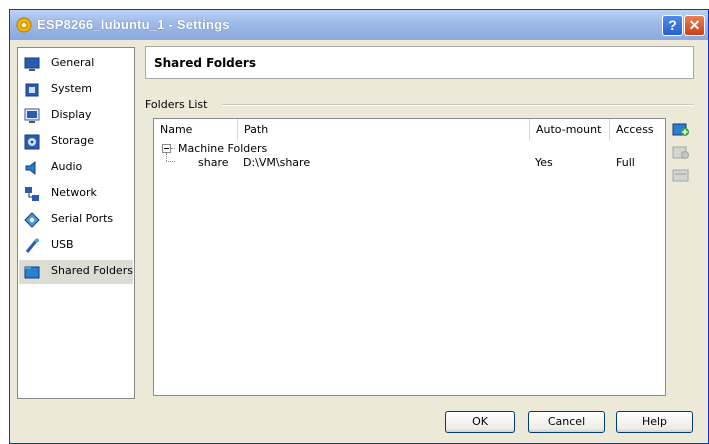 The image size is (709, 444). What do you see at coordinates (32, 64) in the screenshot?
I see `monitor-icon` at bounding box center [32, 64].